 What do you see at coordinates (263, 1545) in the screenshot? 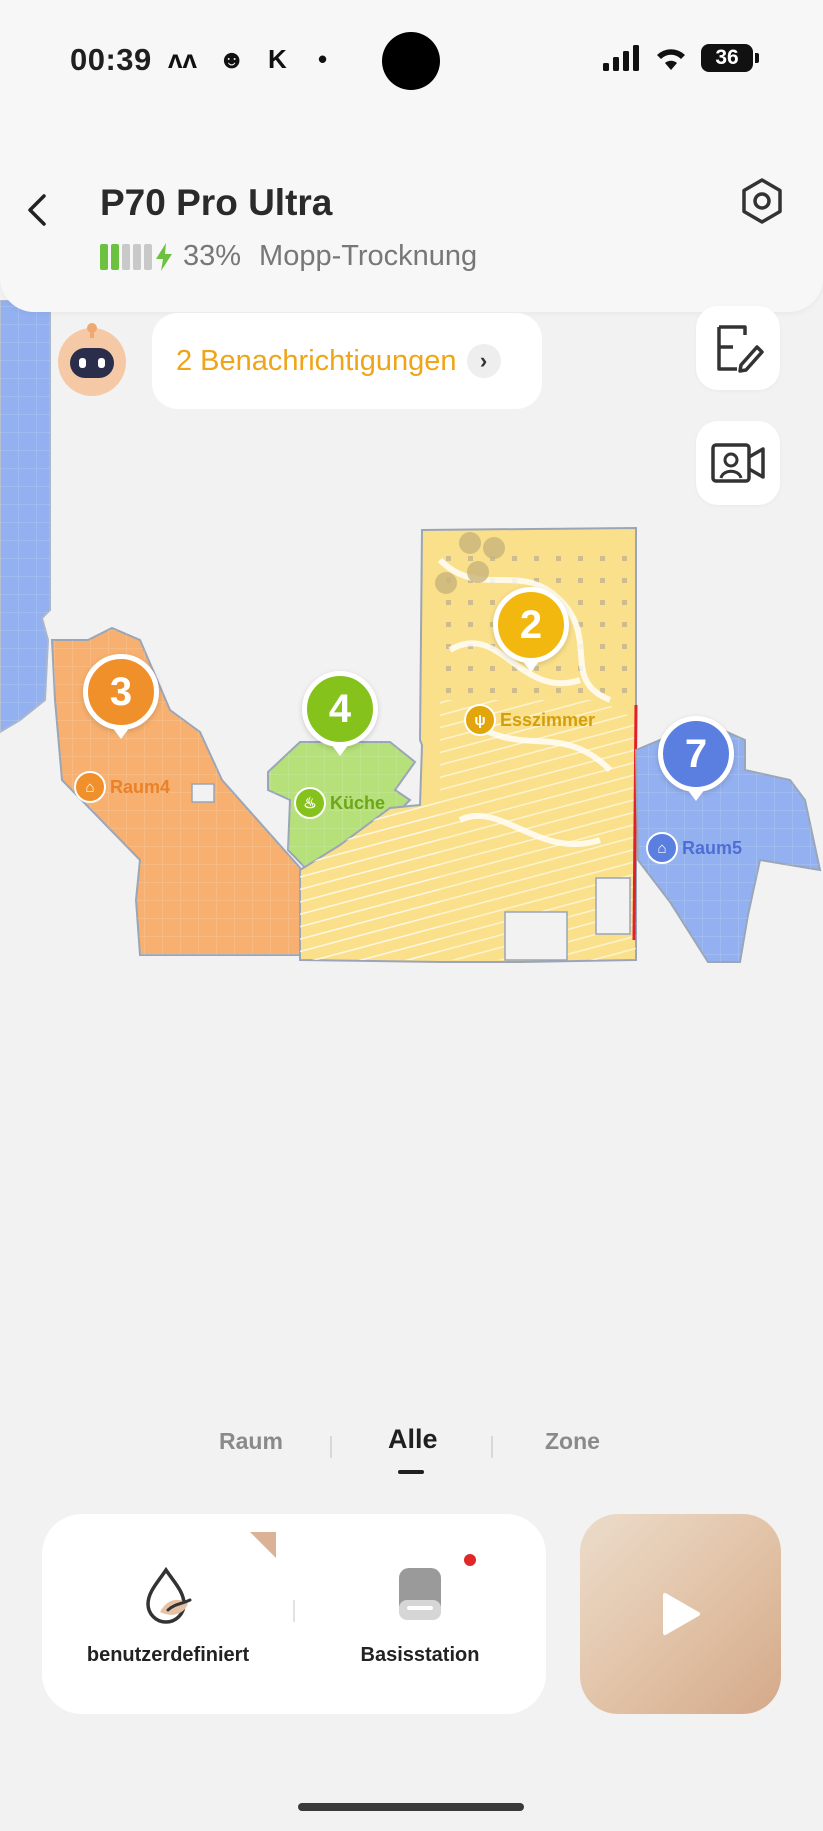
I see `corner-badge-icon` at bounding box center [263, 1545].